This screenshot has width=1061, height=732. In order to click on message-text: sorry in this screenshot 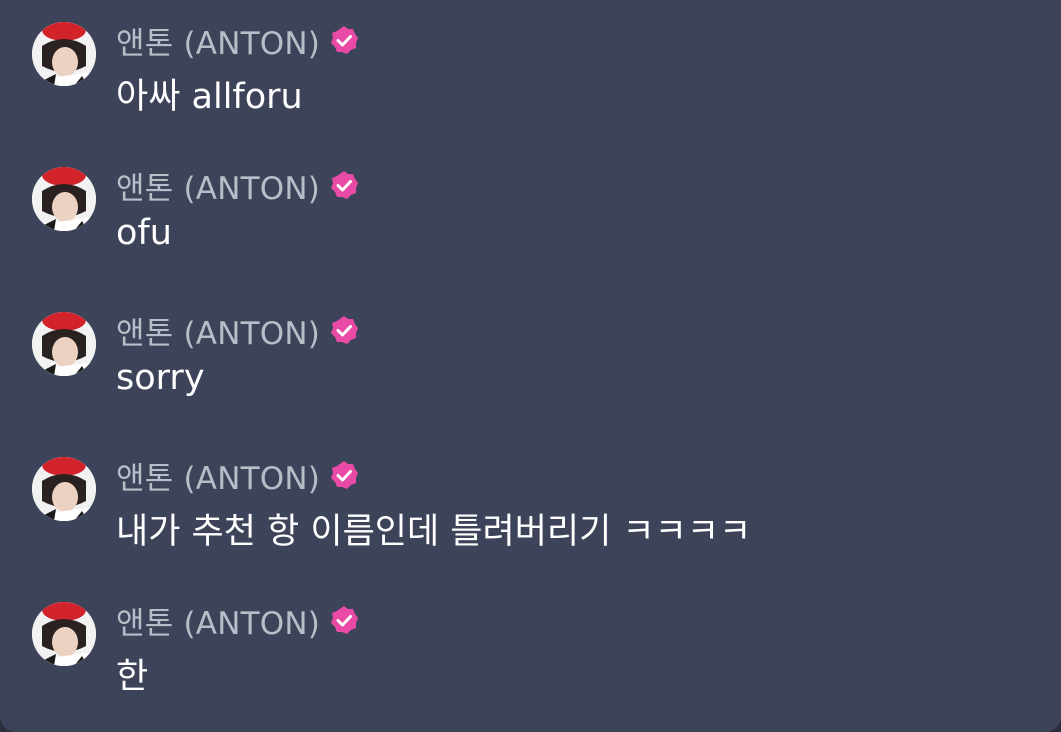, I will do `click(160, 378)`.